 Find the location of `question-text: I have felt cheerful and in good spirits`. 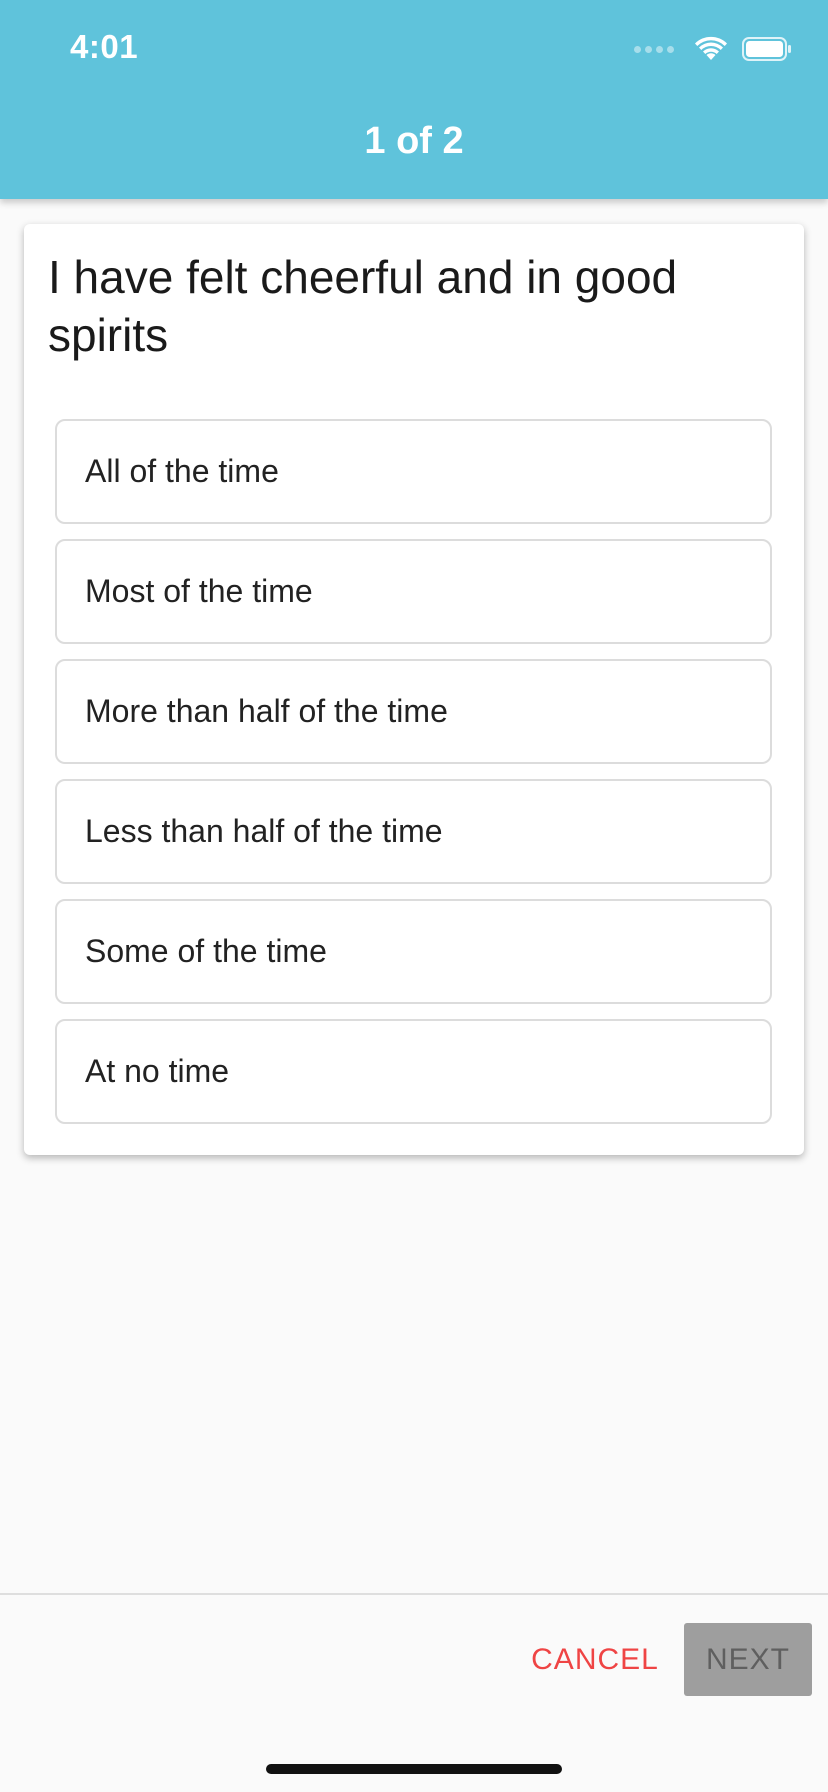

question-text: I have felt cheerful and in good spirits is located at coordinates (363, 306).